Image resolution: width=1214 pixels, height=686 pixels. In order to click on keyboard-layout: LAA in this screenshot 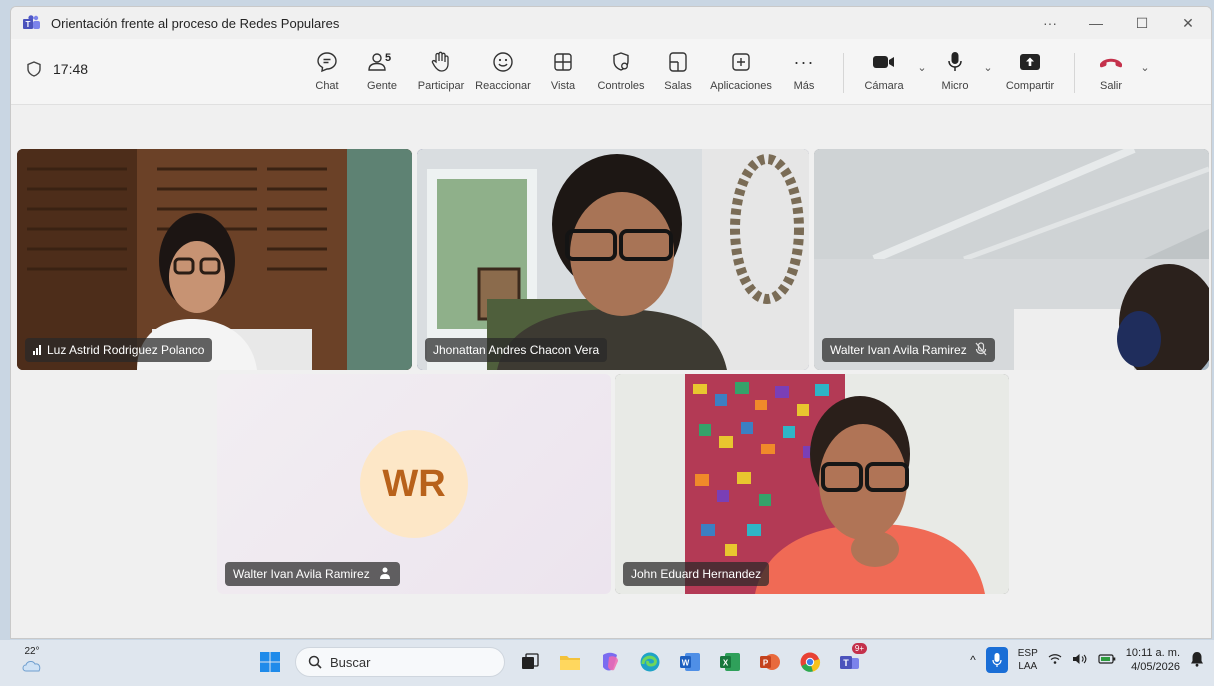, I will do `click(1028, 666)`.